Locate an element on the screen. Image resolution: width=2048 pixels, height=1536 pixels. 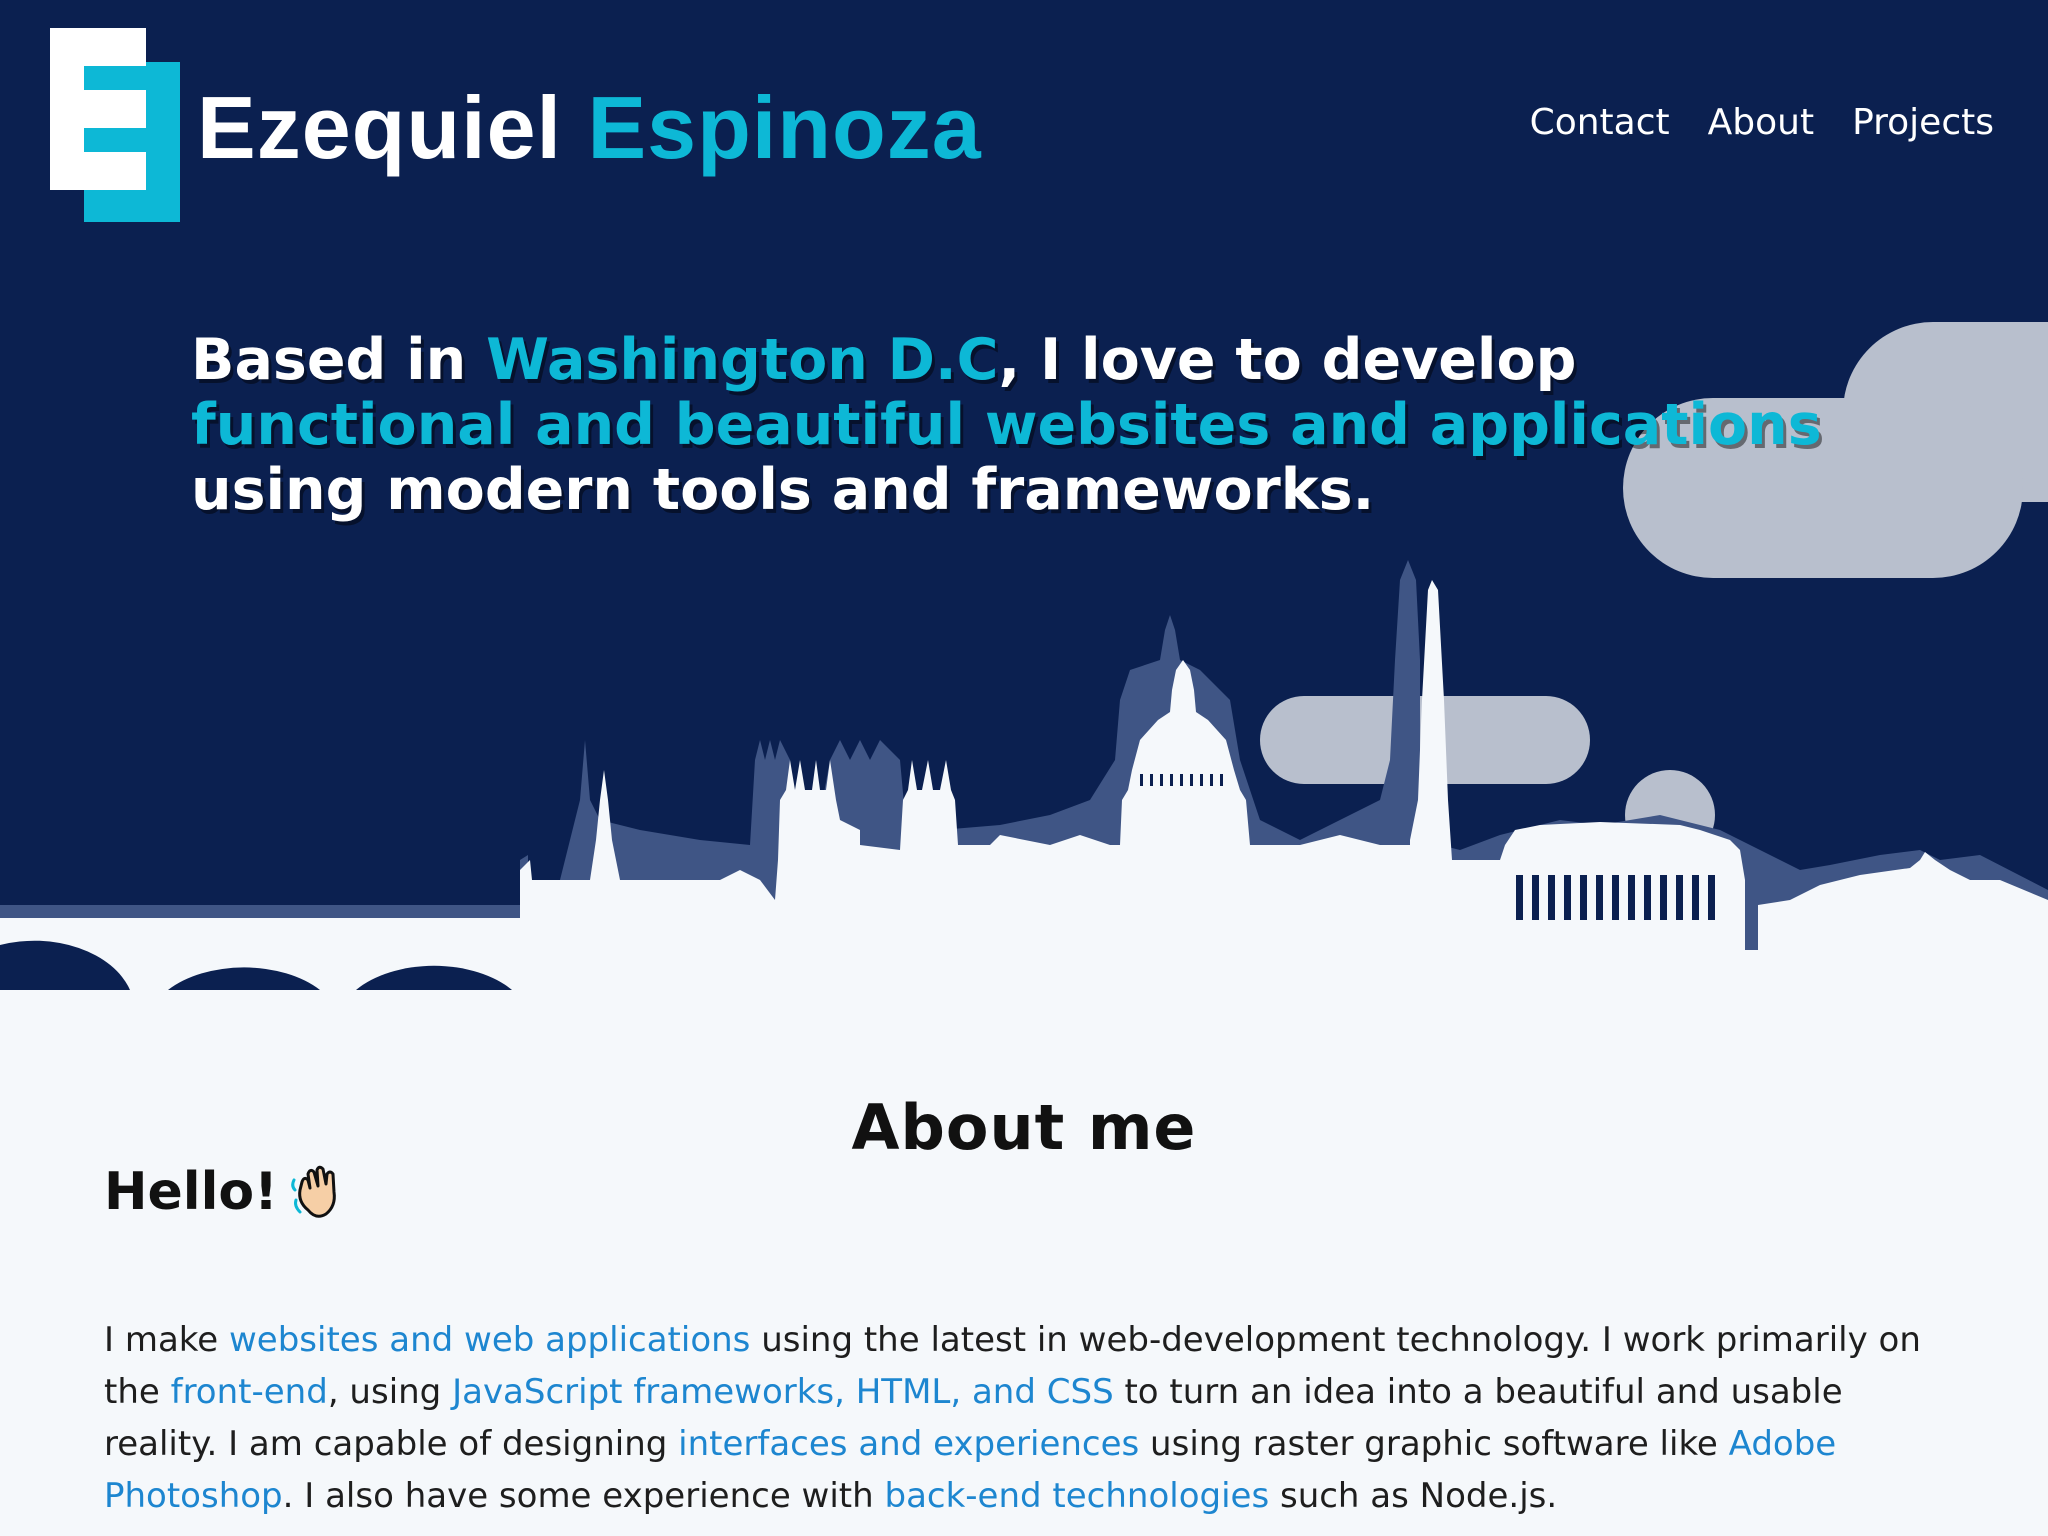
nav-link-about: About is located at coordinates (1761, 122).